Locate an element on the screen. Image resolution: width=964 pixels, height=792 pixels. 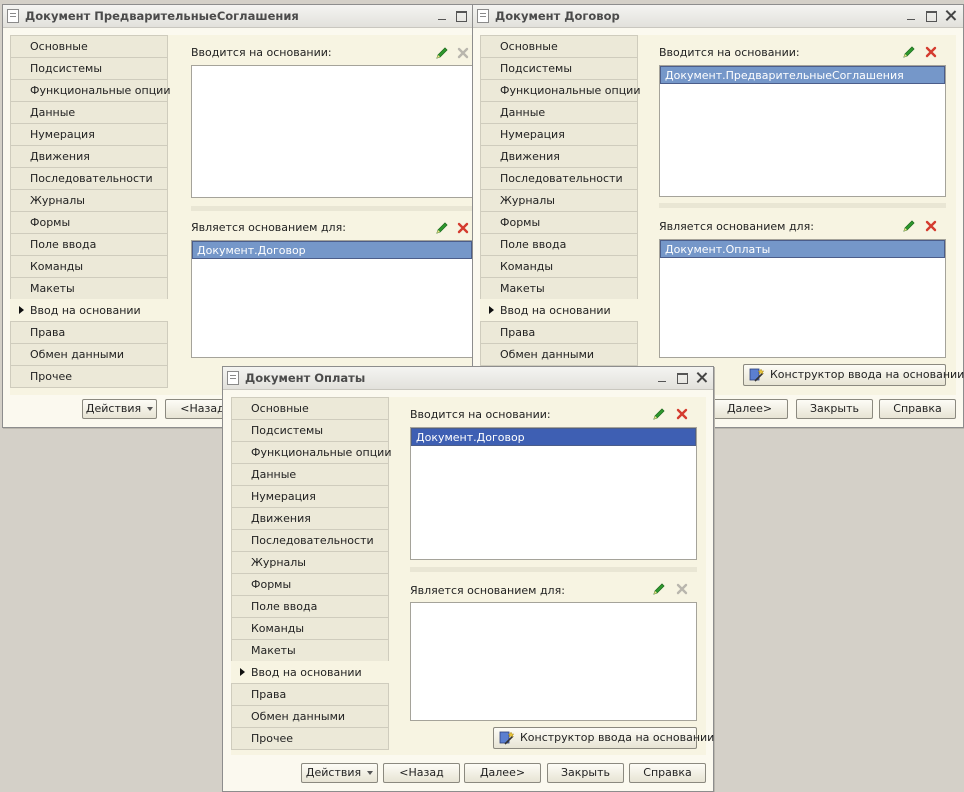
based-on-list: Документ.ПредварительныеСоглашения is located at coordinates (802, 131).